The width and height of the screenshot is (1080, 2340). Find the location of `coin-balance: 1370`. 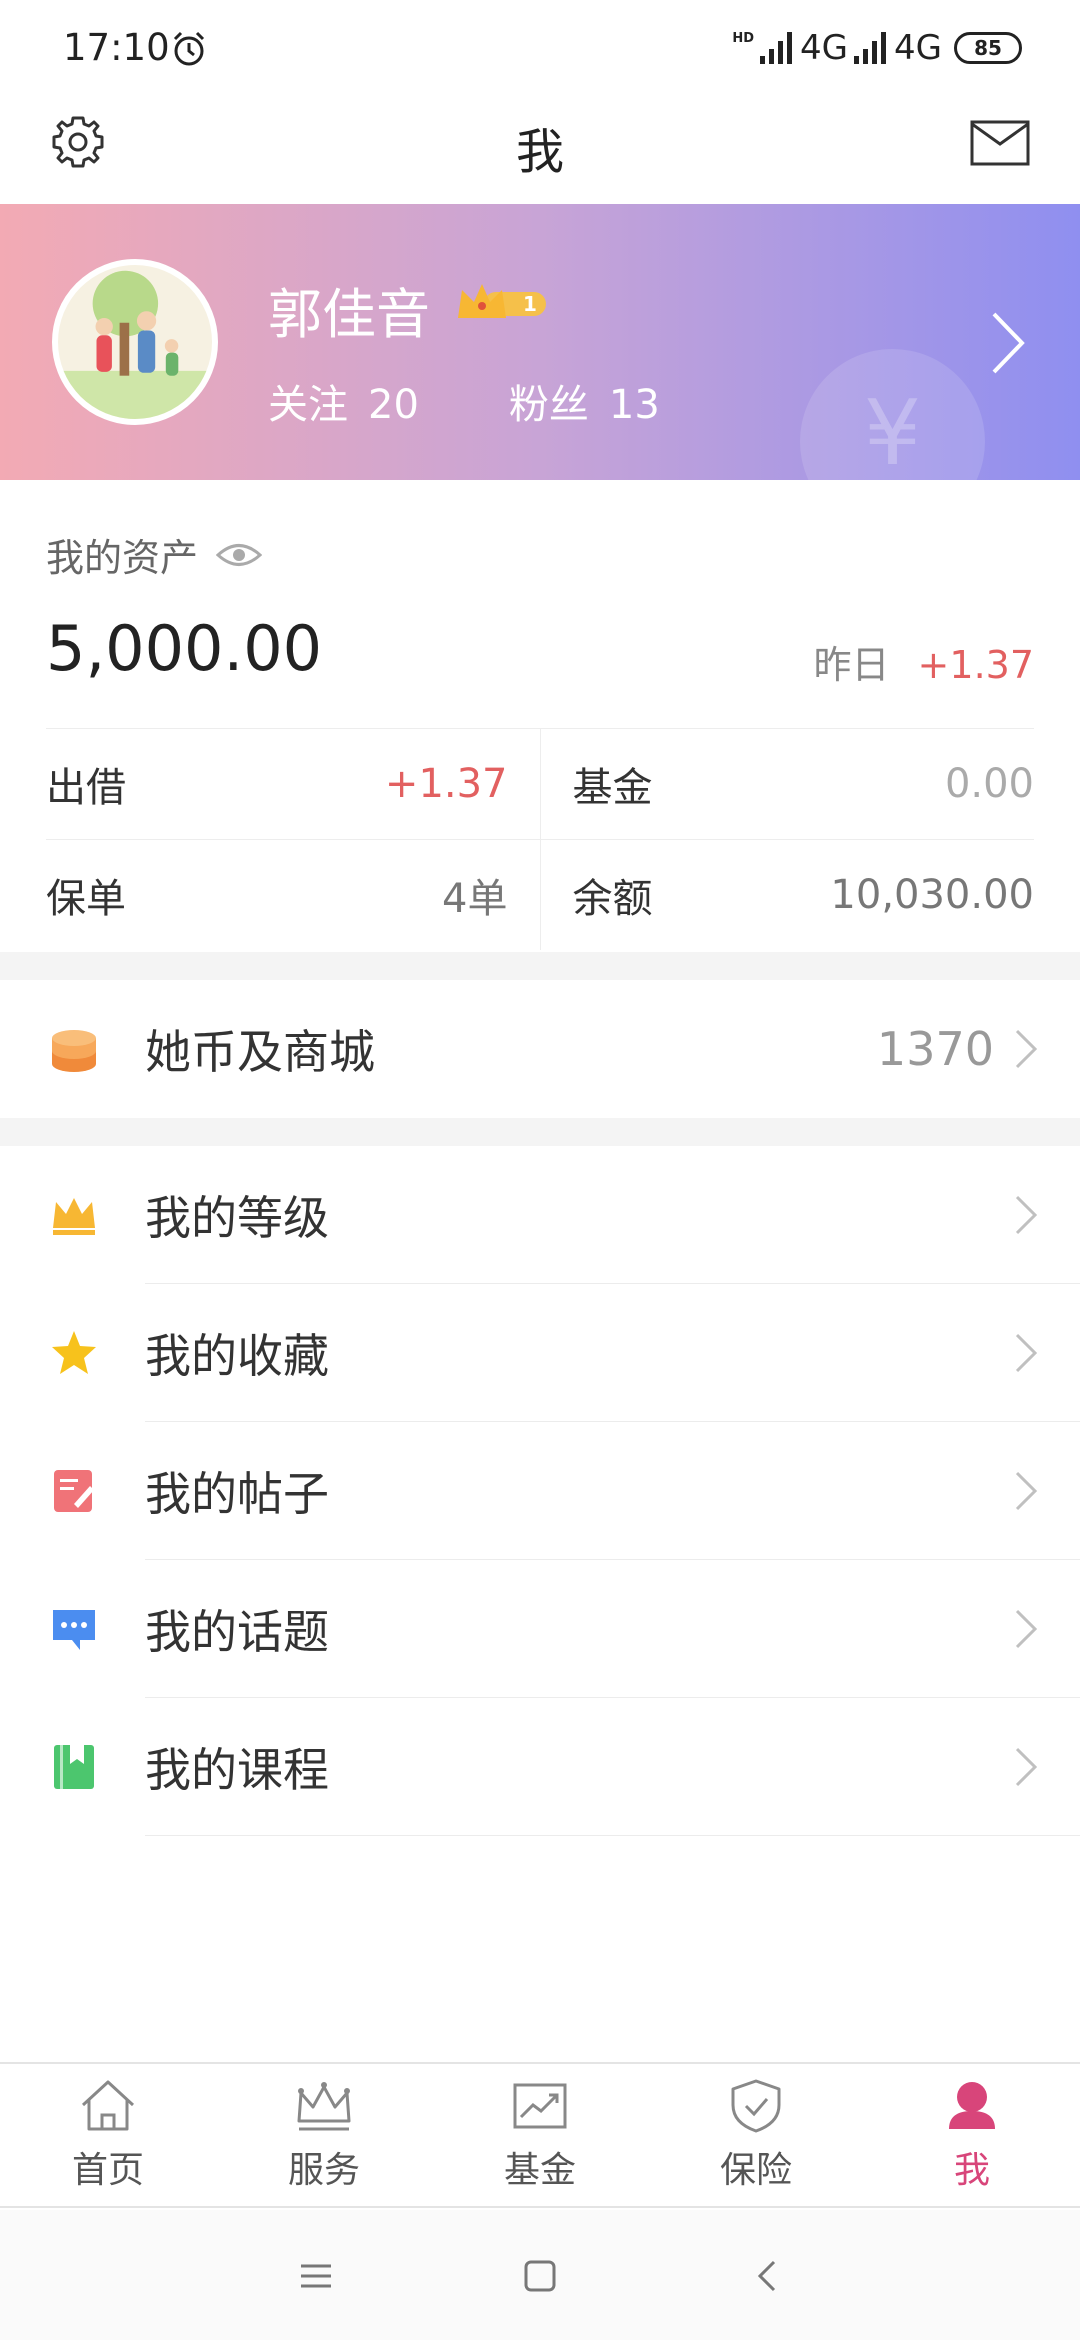

coin-balance: 1370 is located at coordinates (935, 1049).